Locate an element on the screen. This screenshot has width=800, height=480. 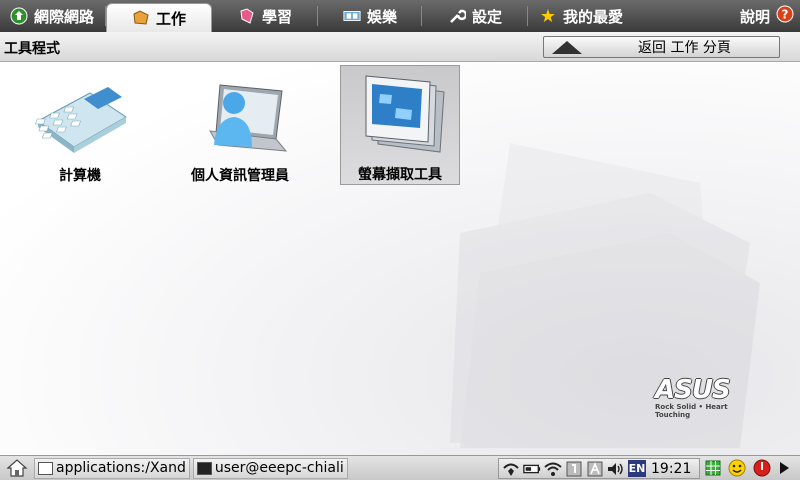
app-label: 螢幕擷取工具 is located at coordinates (400, 175).